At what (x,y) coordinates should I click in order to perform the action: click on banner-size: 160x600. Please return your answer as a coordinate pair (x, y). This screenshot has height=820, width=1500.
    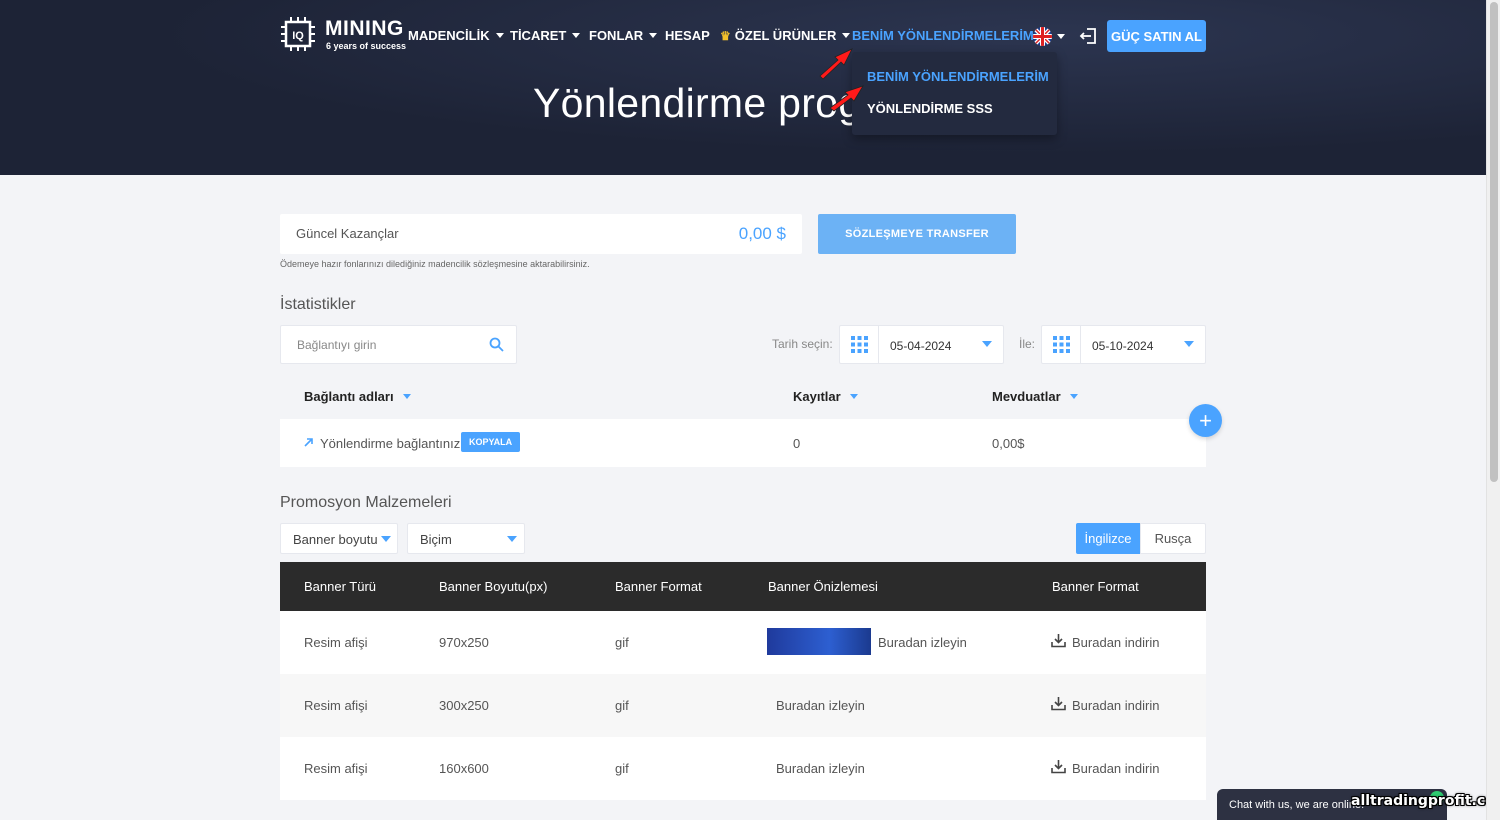
    Looking at the image, I should click on (464, 768).